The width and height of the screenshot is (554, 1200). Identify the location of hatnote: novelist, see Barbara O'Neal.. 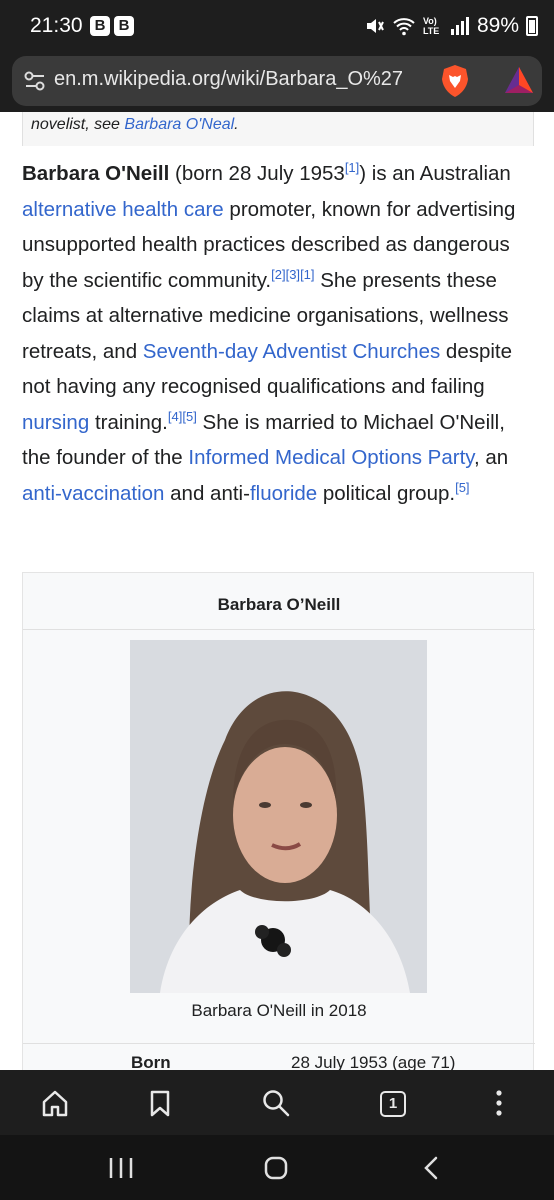
(278, 129).